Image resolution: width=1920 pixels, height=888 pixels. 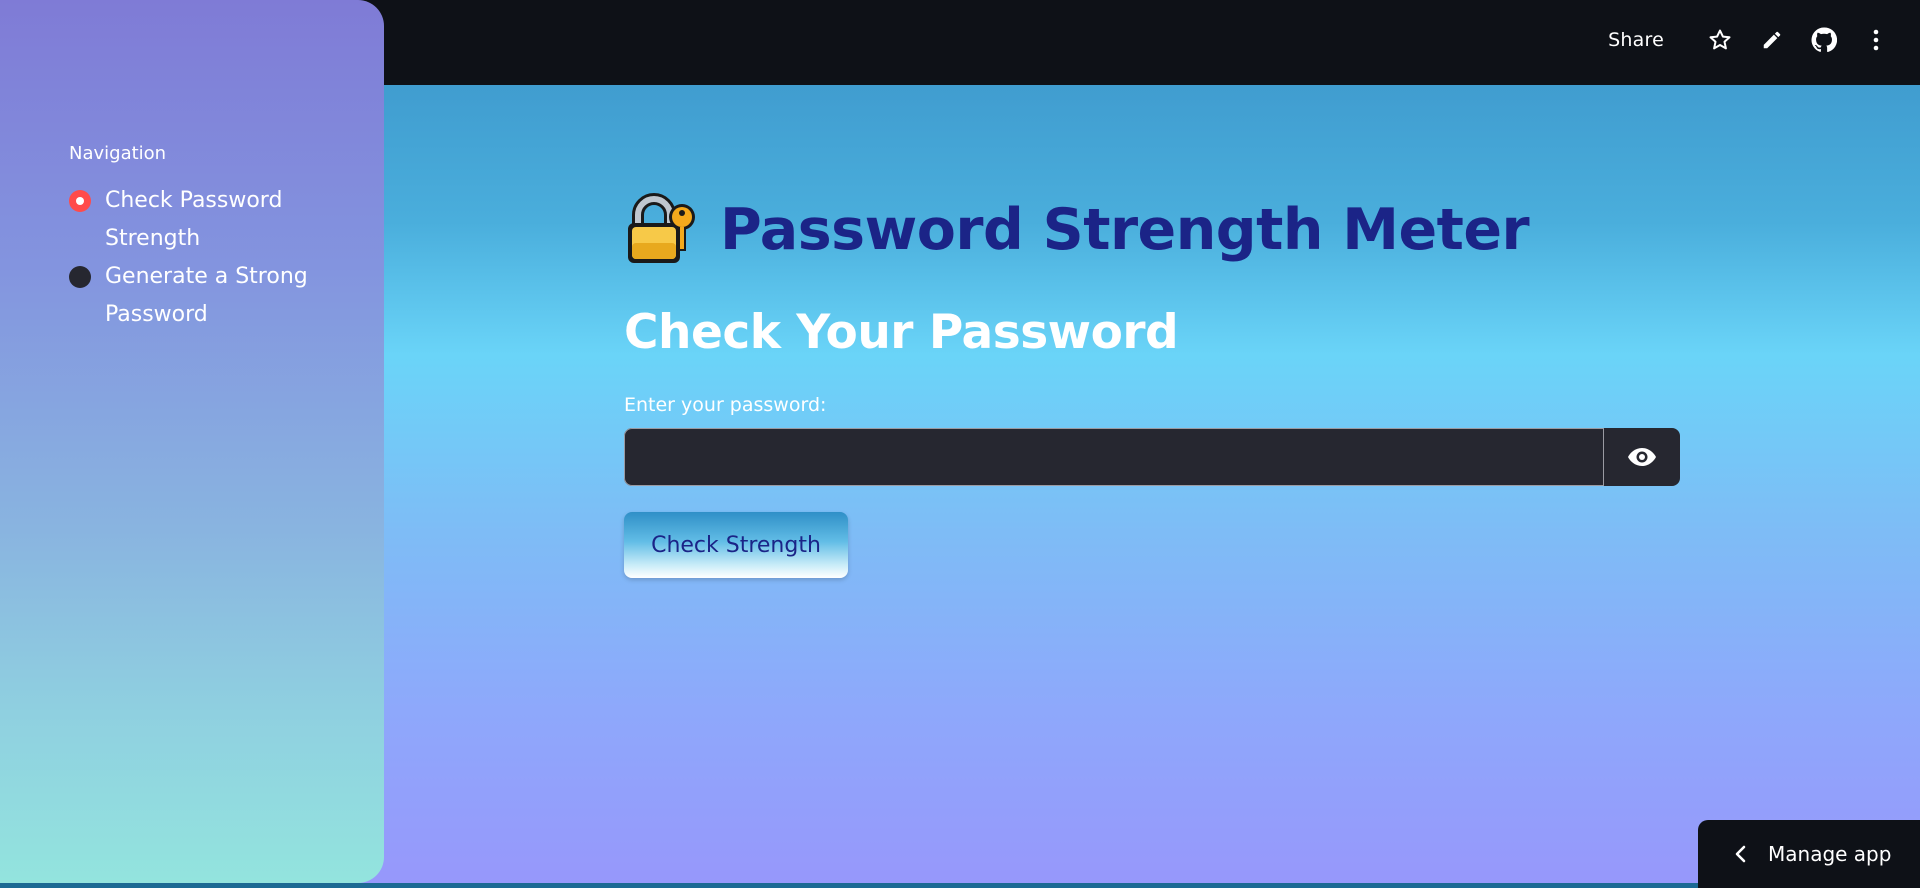 I want to click on star-icon, so click(x=1720, y=40).